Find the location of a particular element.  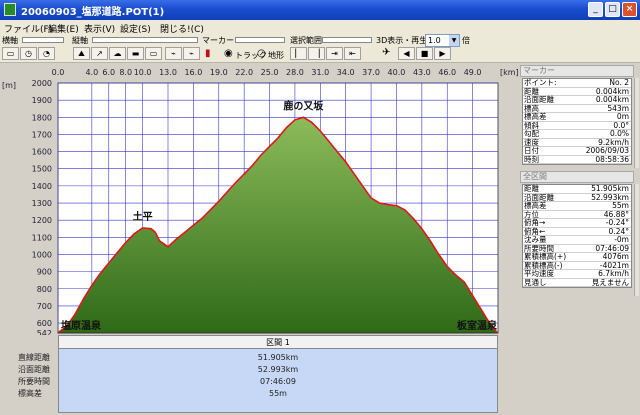

peak-annotation: 塩原温泉 is located at coordinates (81, 325).